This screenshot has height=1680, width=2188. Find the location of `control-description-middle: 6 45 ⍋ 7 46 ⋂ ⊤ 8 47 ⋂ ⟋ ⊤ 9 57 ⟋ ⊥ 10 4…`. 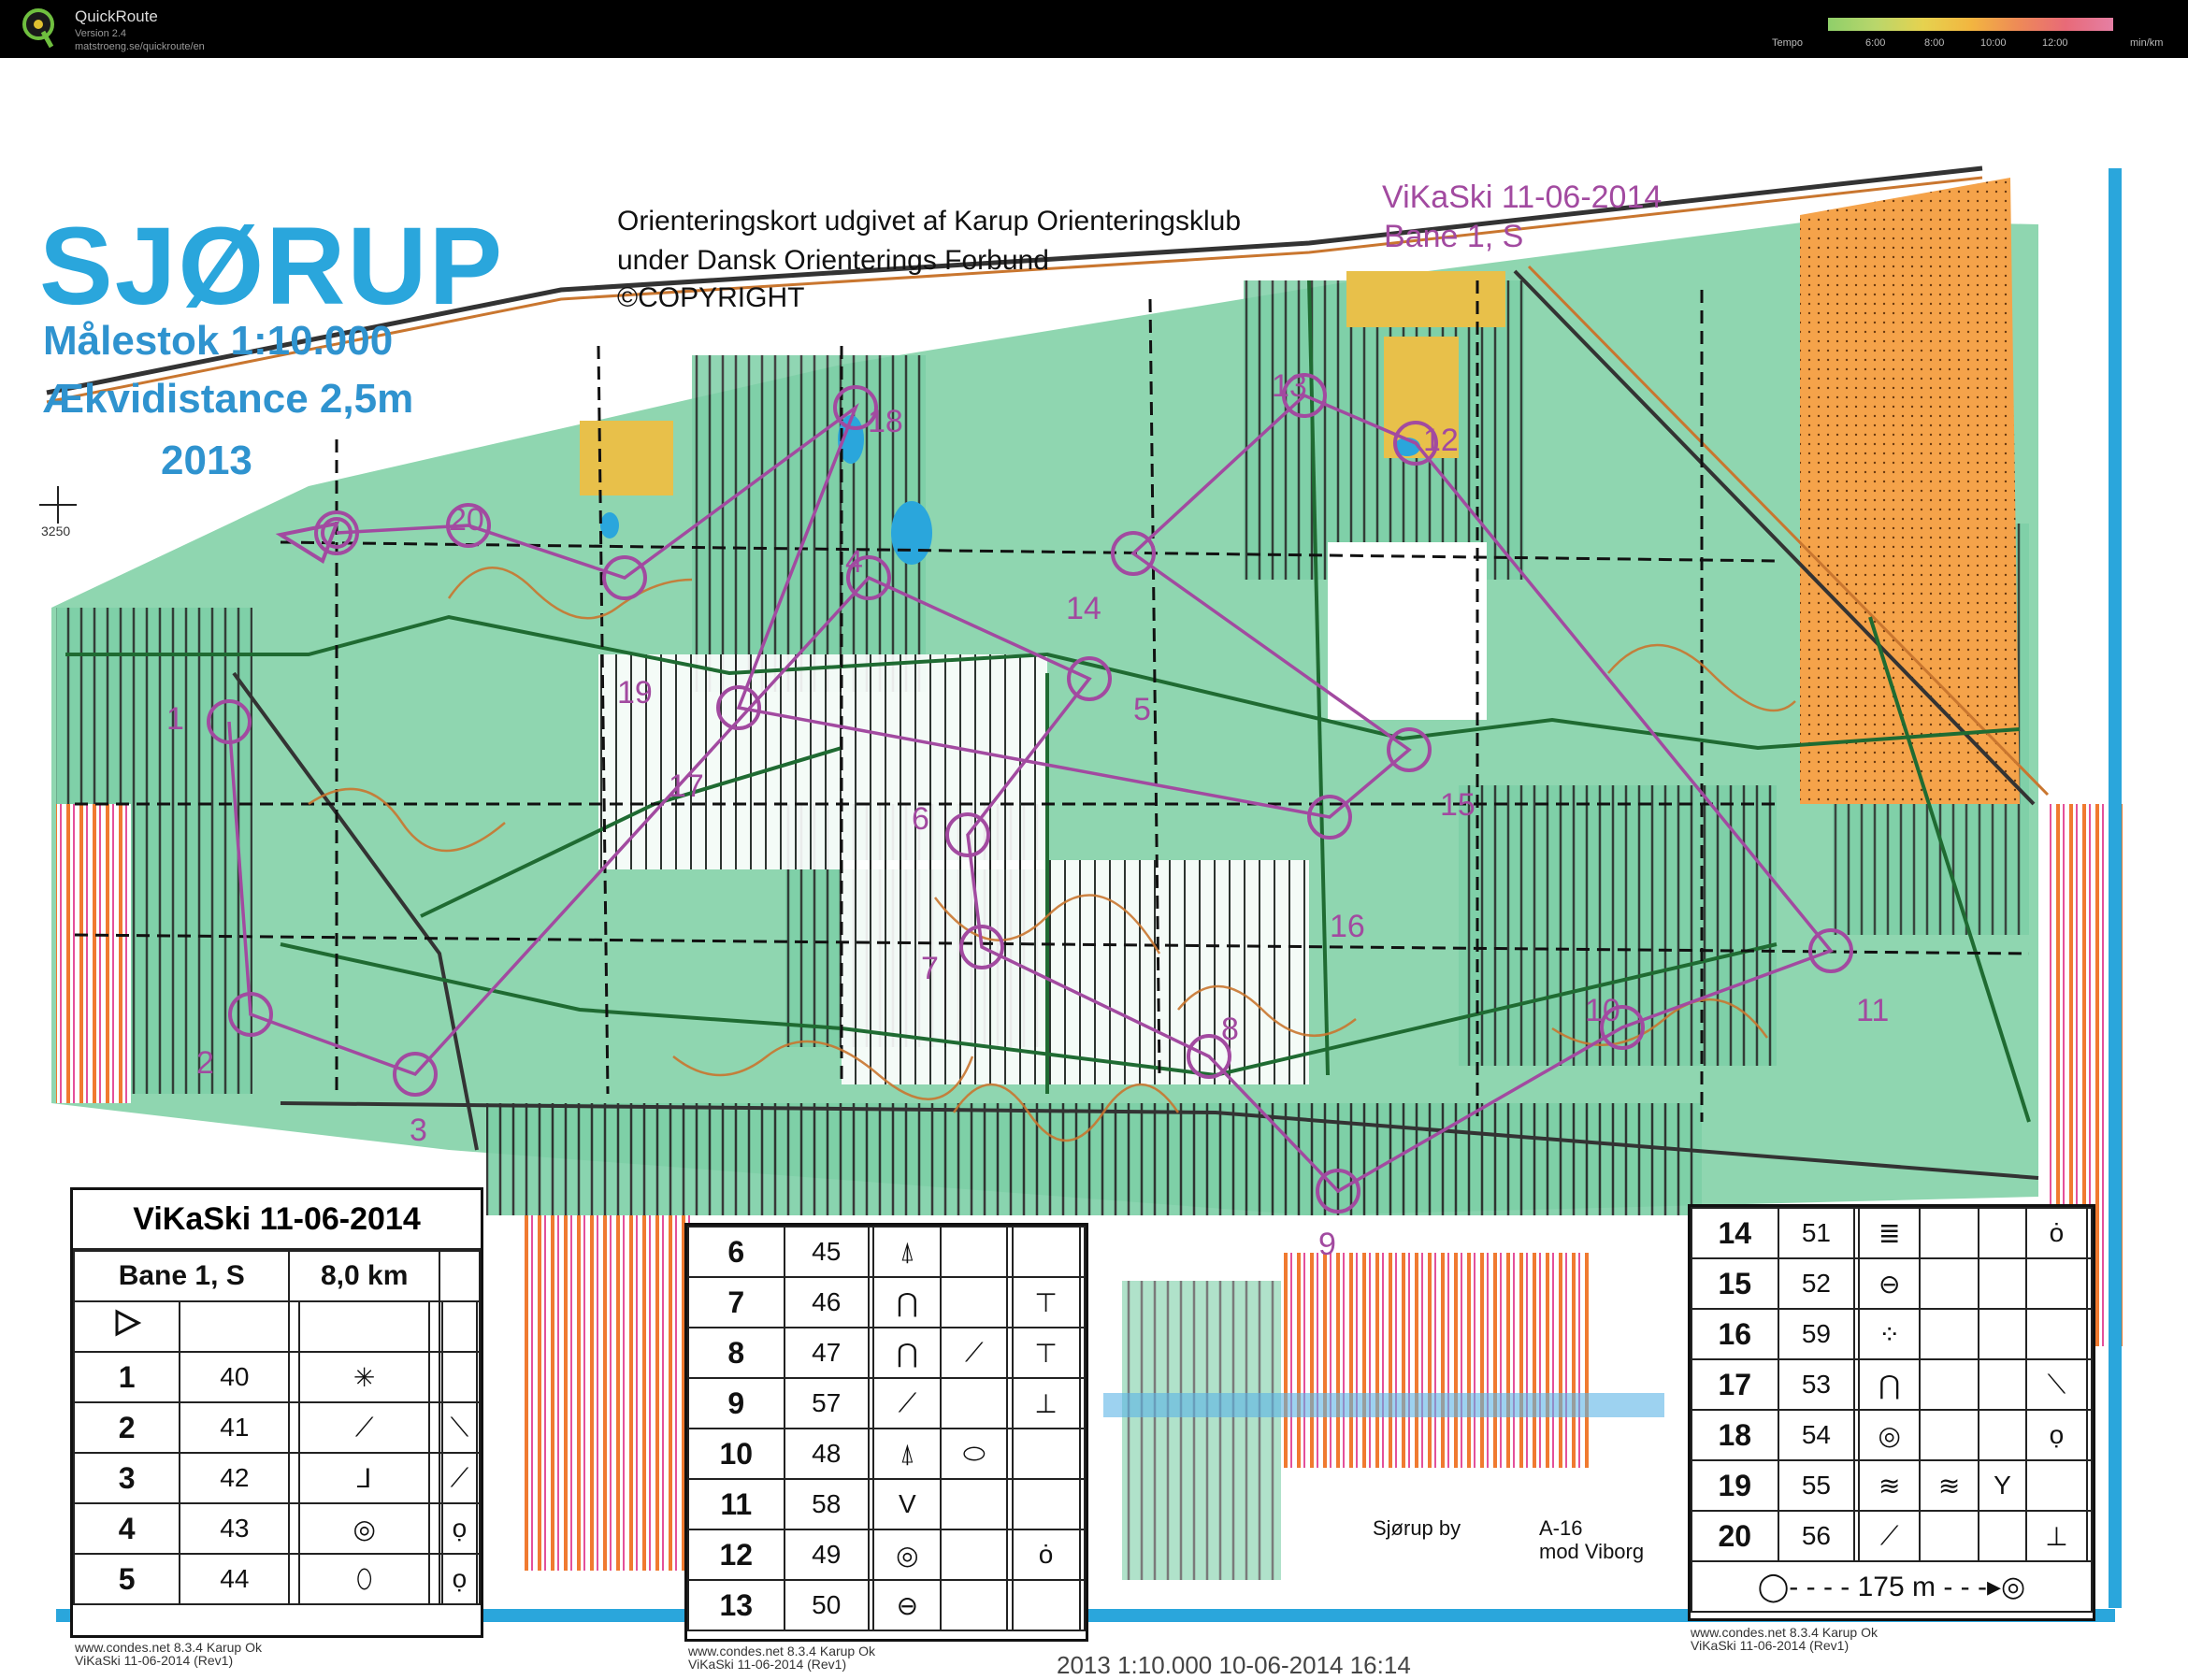

control-description-middle: 6 45 ⍋ 7 46 ⋂ ⊤ 8 47 ⋂ ⟋ ⊤ 9 57 ⟋ ⊥ 10 4… is located at coordinates (886, 1432).